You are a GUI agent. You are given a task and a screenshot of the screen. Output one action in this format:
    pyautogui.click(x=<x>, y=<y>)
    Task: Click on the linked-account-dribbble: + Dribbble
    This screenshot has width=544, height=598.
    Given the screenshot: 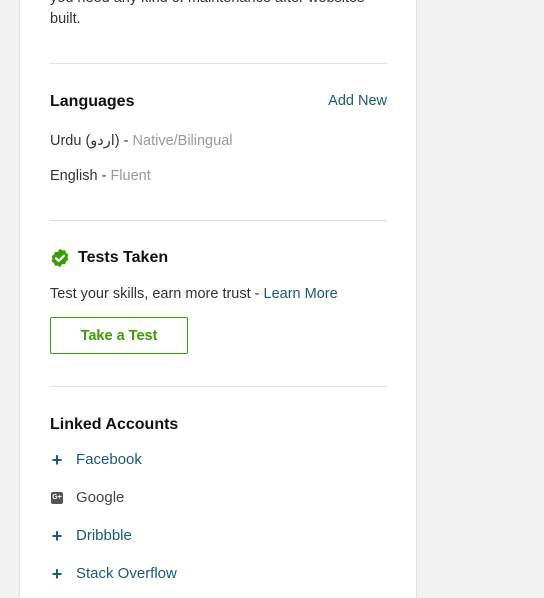 What is the action you would take?
    pyautogui.click(x=91, y=535)
    